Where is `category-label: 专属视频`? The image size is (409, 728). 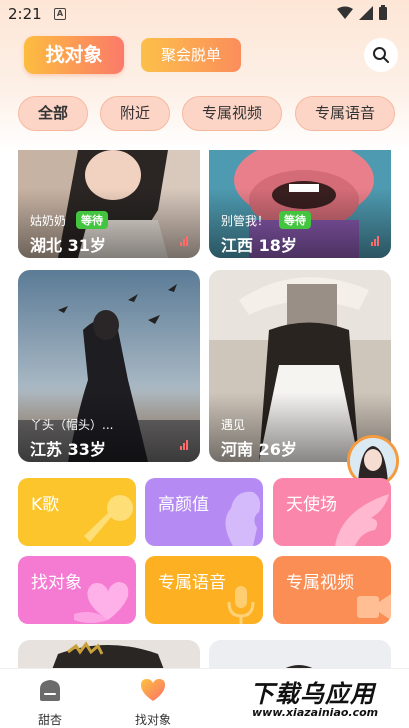
category-label: 专属视频 is located at coordinates (320, 583).